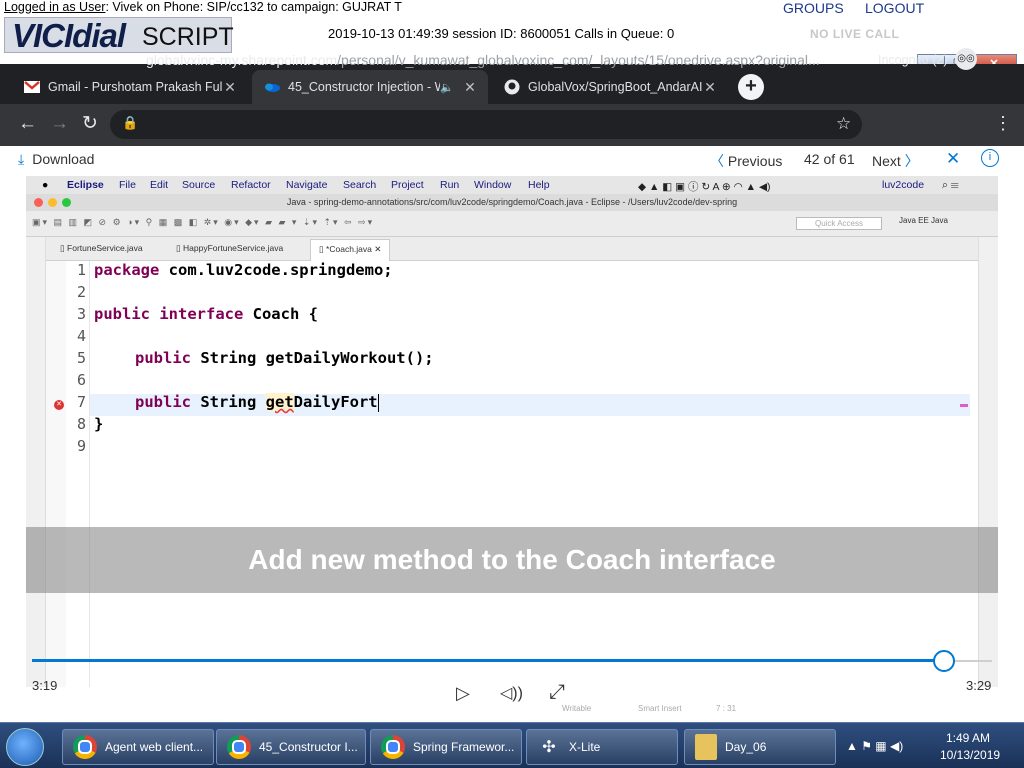 The height and width of the screenshot is (768, 1024). I want to click on incognito-icon: ◎◎, so click(966, 59).